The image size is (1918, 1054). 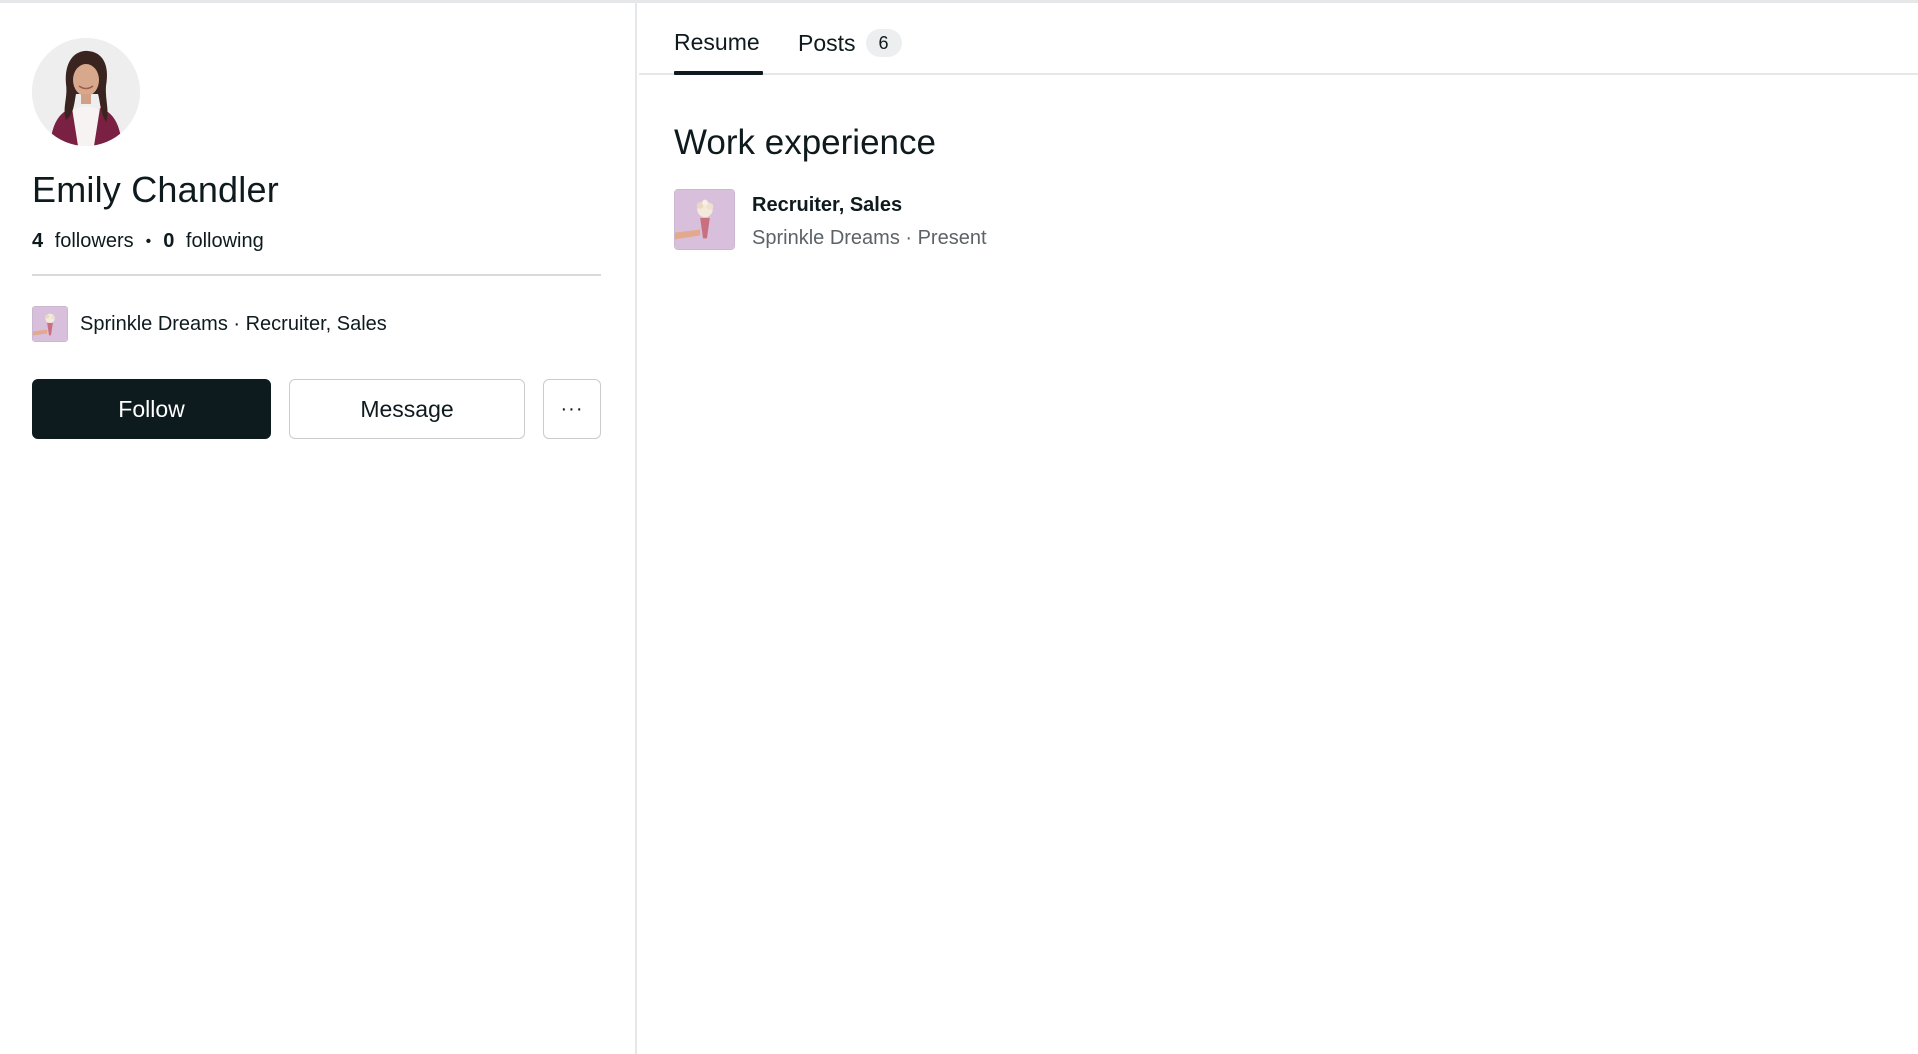 I want to click on divider, so click(x=316, y=275).